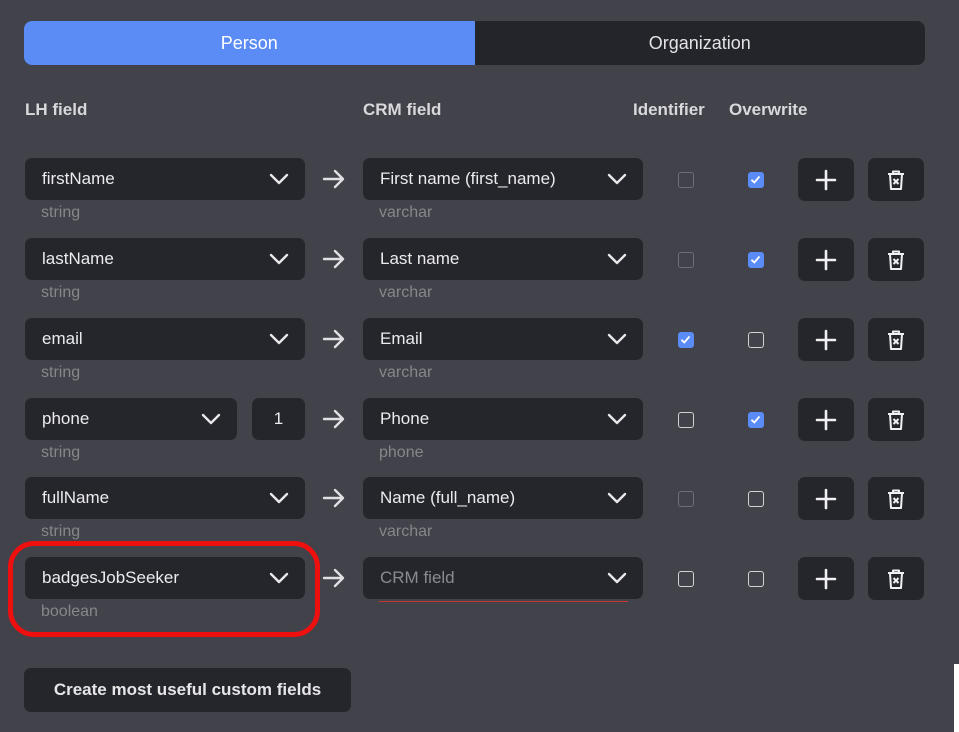 The width and height of the screenshot is (959, 732). I want to click on index-input: 1, so click(278, 419).